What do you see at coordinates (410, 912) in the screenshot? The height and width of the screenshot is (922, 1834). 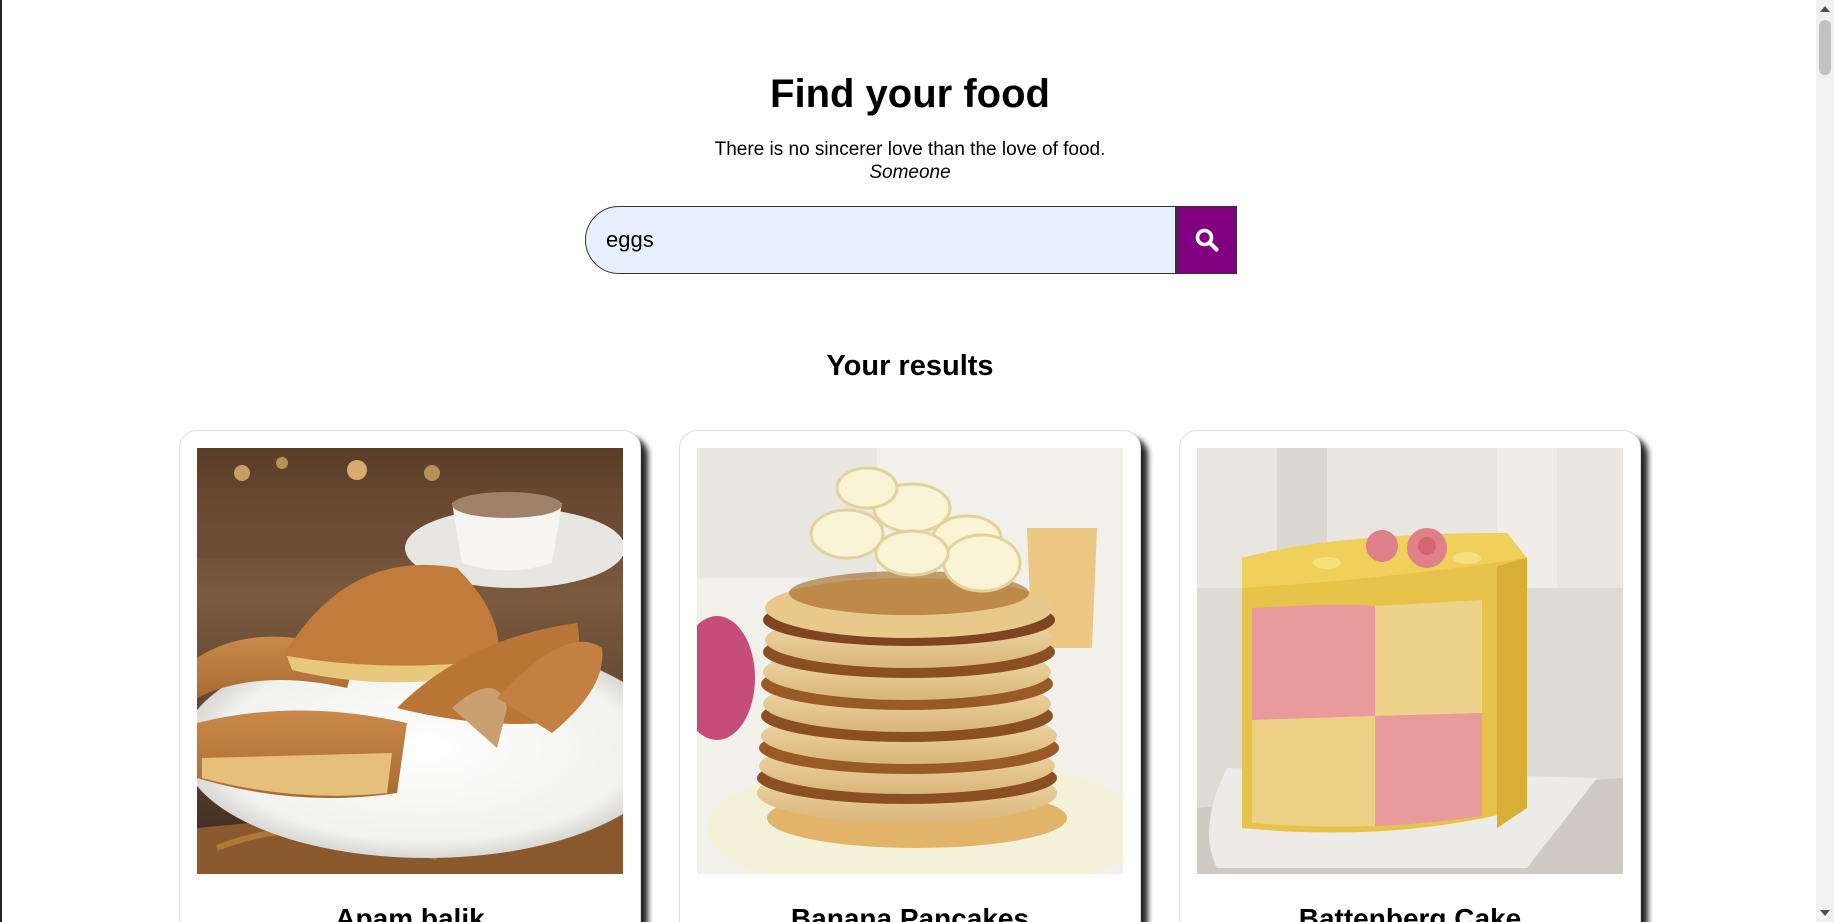 I see `result-card-title: Apam balik` at bounding box center [410, 912].